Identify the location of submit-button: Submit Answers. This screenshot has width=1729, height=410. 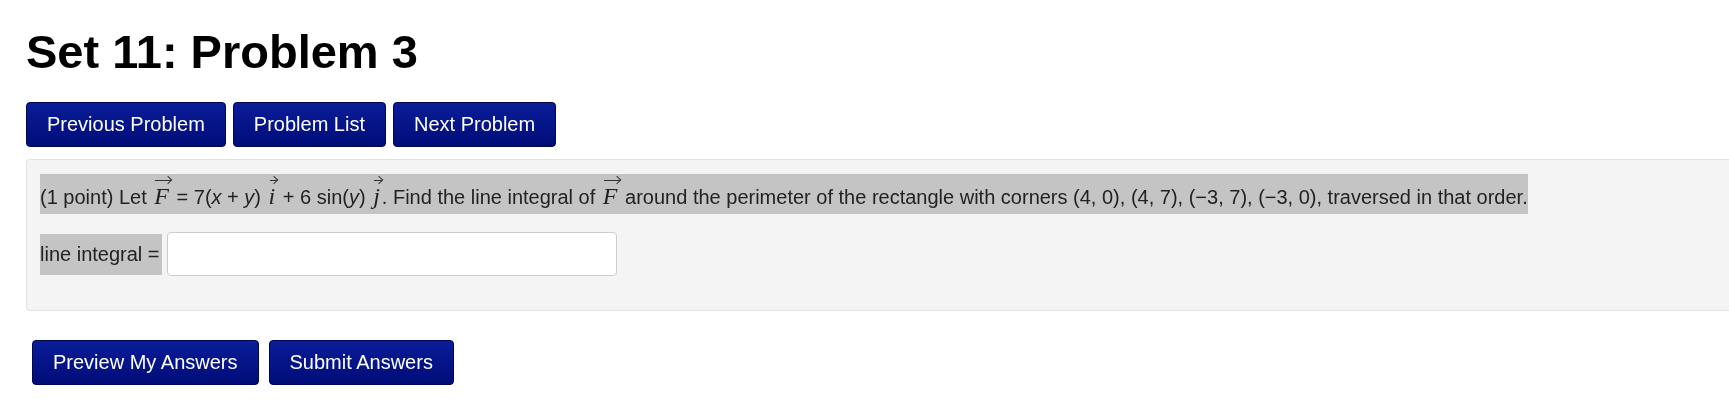
(361, 363).